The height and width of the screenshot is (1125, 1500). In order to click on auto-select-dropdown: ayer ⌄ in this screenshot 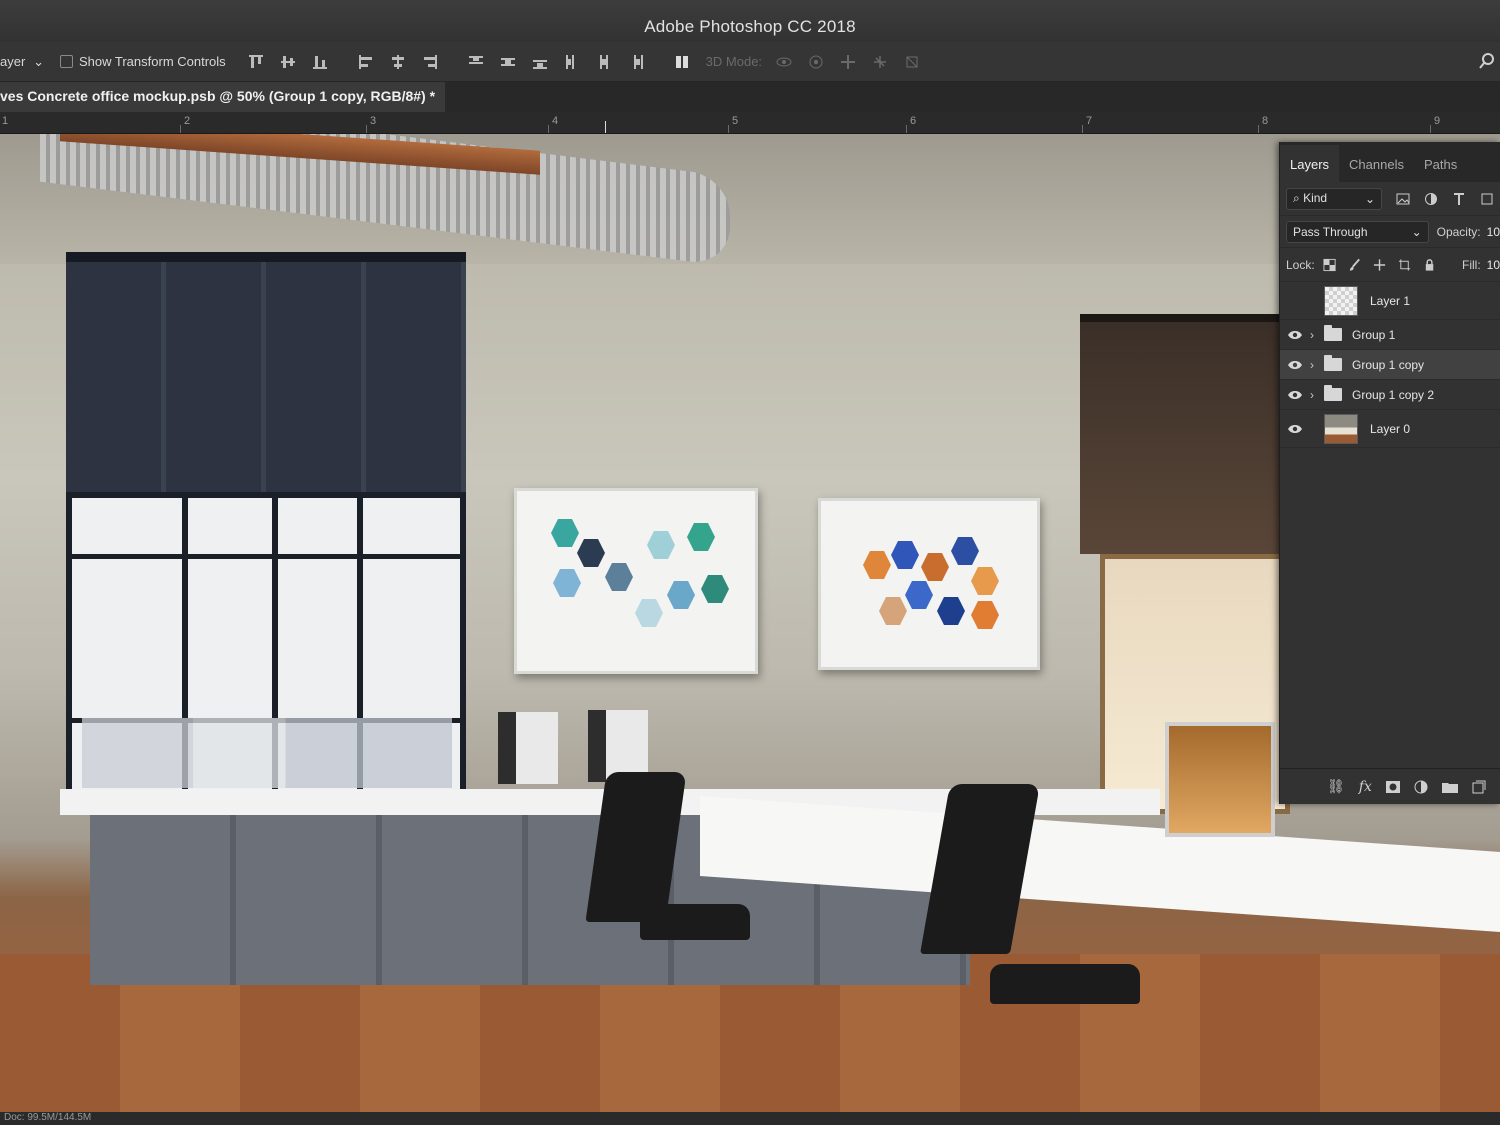, I will do `click(24, 62)`.